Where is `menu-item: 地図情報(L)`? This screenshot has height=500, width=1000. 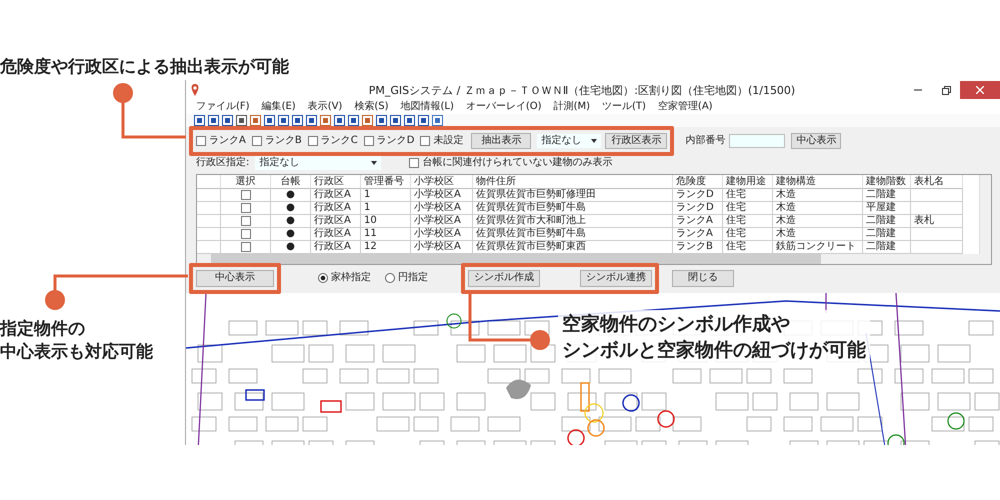
menu-item: 地図情報(L) is located at coordinates (427, 107).